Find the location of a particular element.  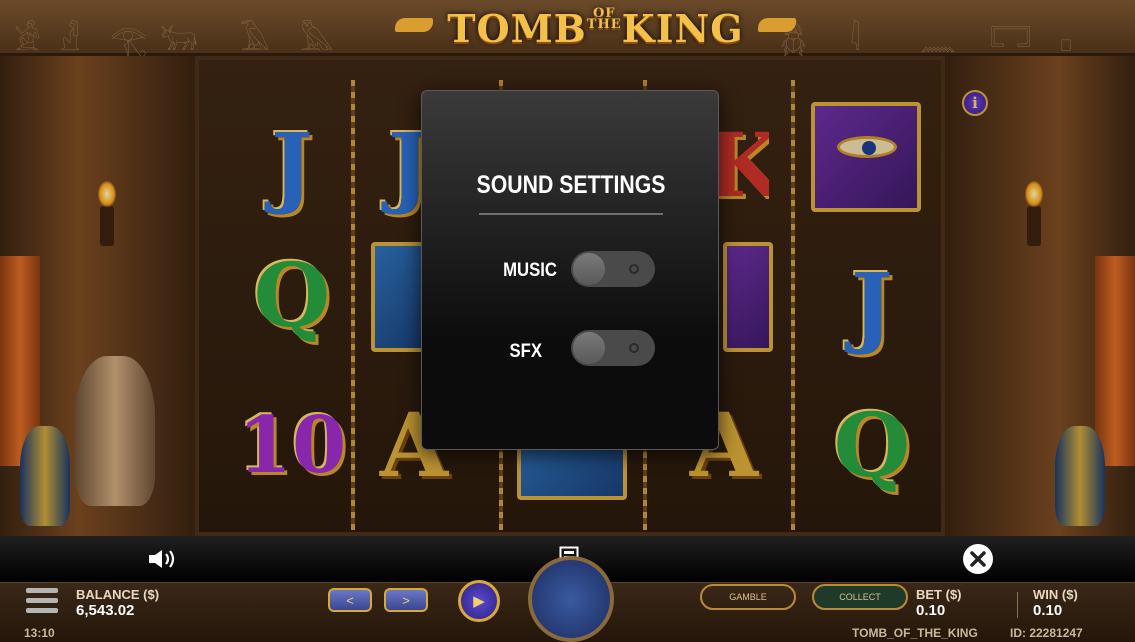

spin-button is located at coordinates (571, 599).